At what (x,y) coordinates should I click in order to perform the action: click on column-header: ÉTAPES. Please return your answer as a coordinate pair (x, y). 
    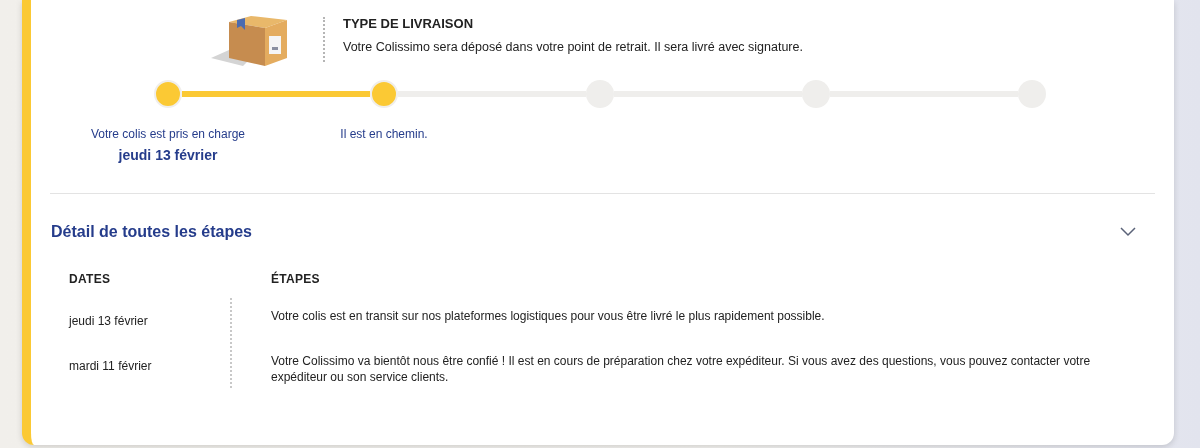
    Looking at the image, I should click on (295, 279).